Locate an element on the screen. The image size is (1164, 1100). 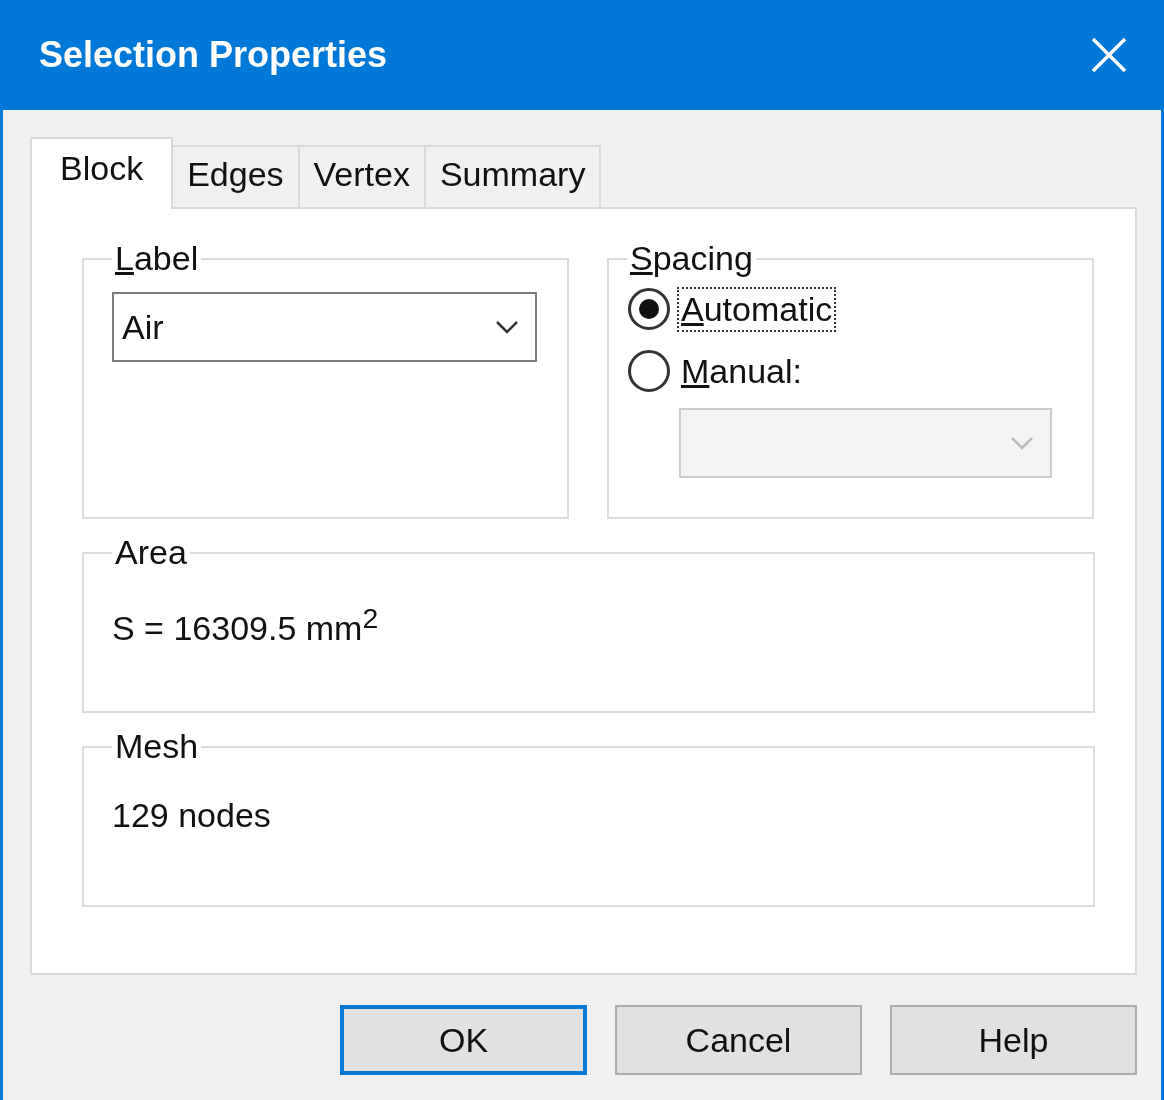
dialog-button: Cancel is located at coordinates (738, 1040).